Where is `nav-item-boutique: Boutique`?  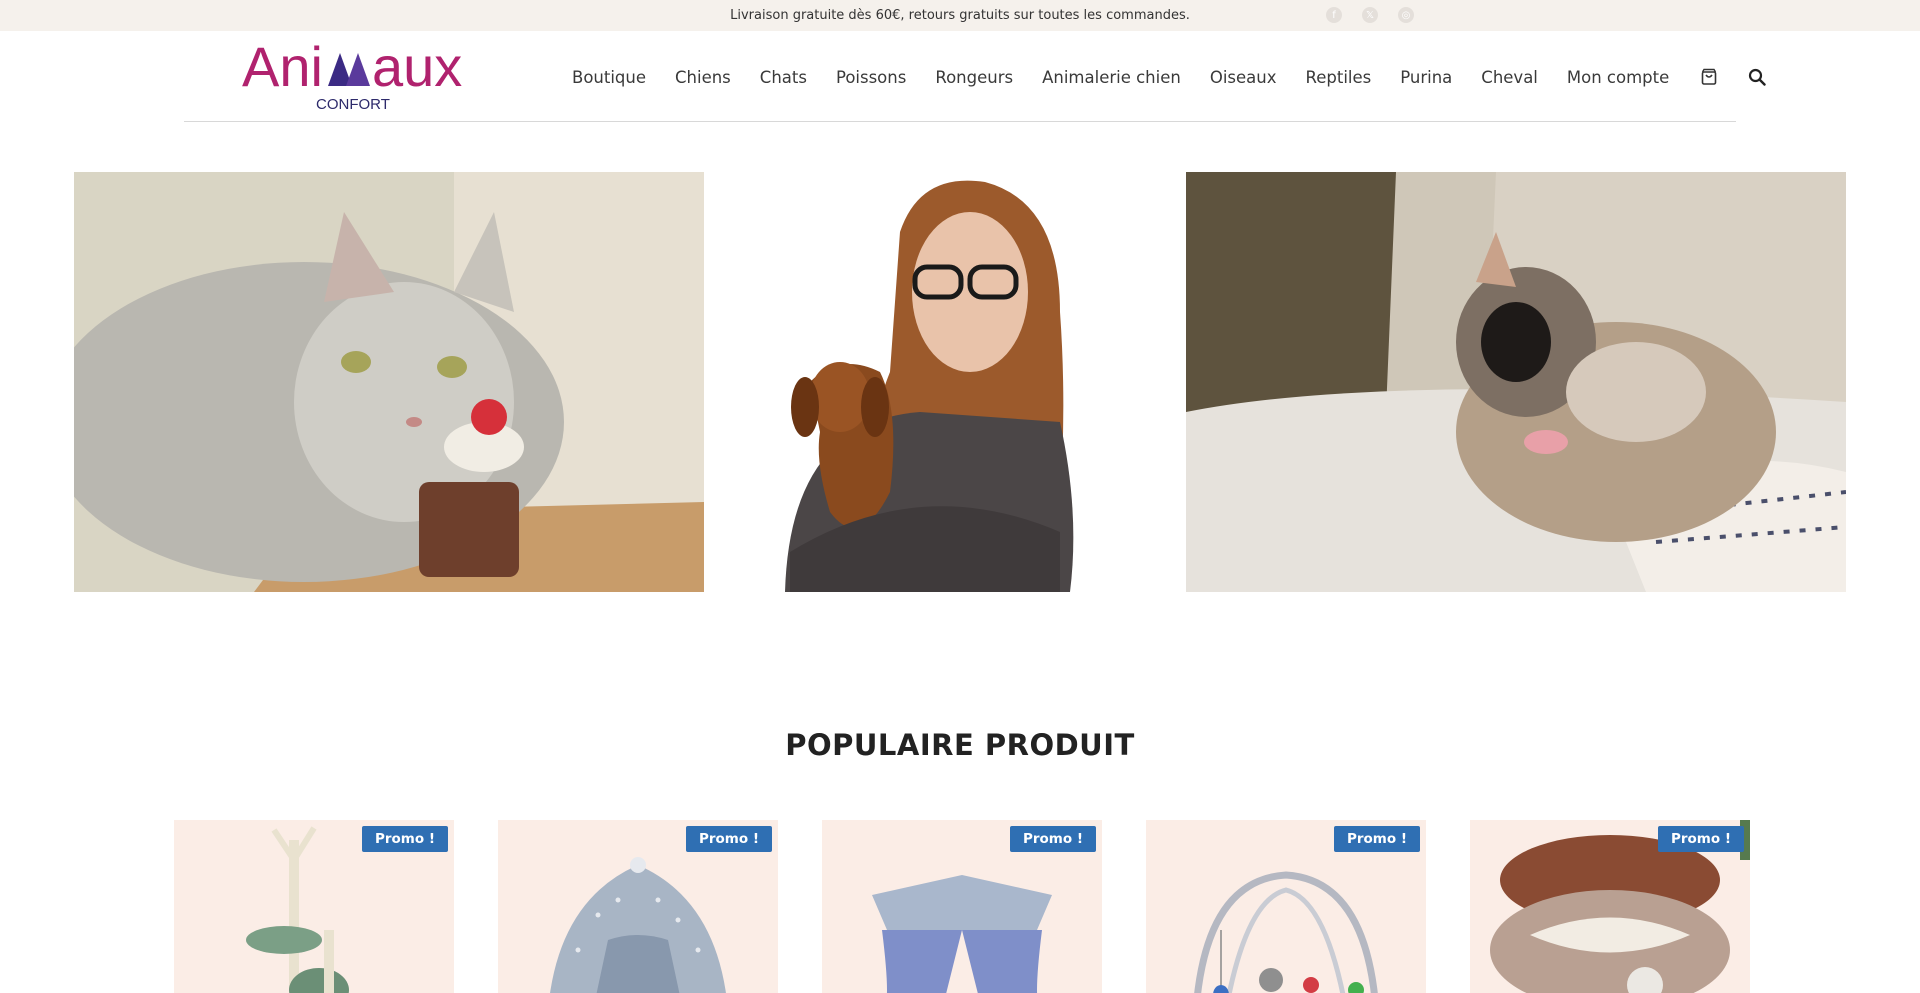 nav-item-boutique: Boutique is located at coordinates (609, 77).